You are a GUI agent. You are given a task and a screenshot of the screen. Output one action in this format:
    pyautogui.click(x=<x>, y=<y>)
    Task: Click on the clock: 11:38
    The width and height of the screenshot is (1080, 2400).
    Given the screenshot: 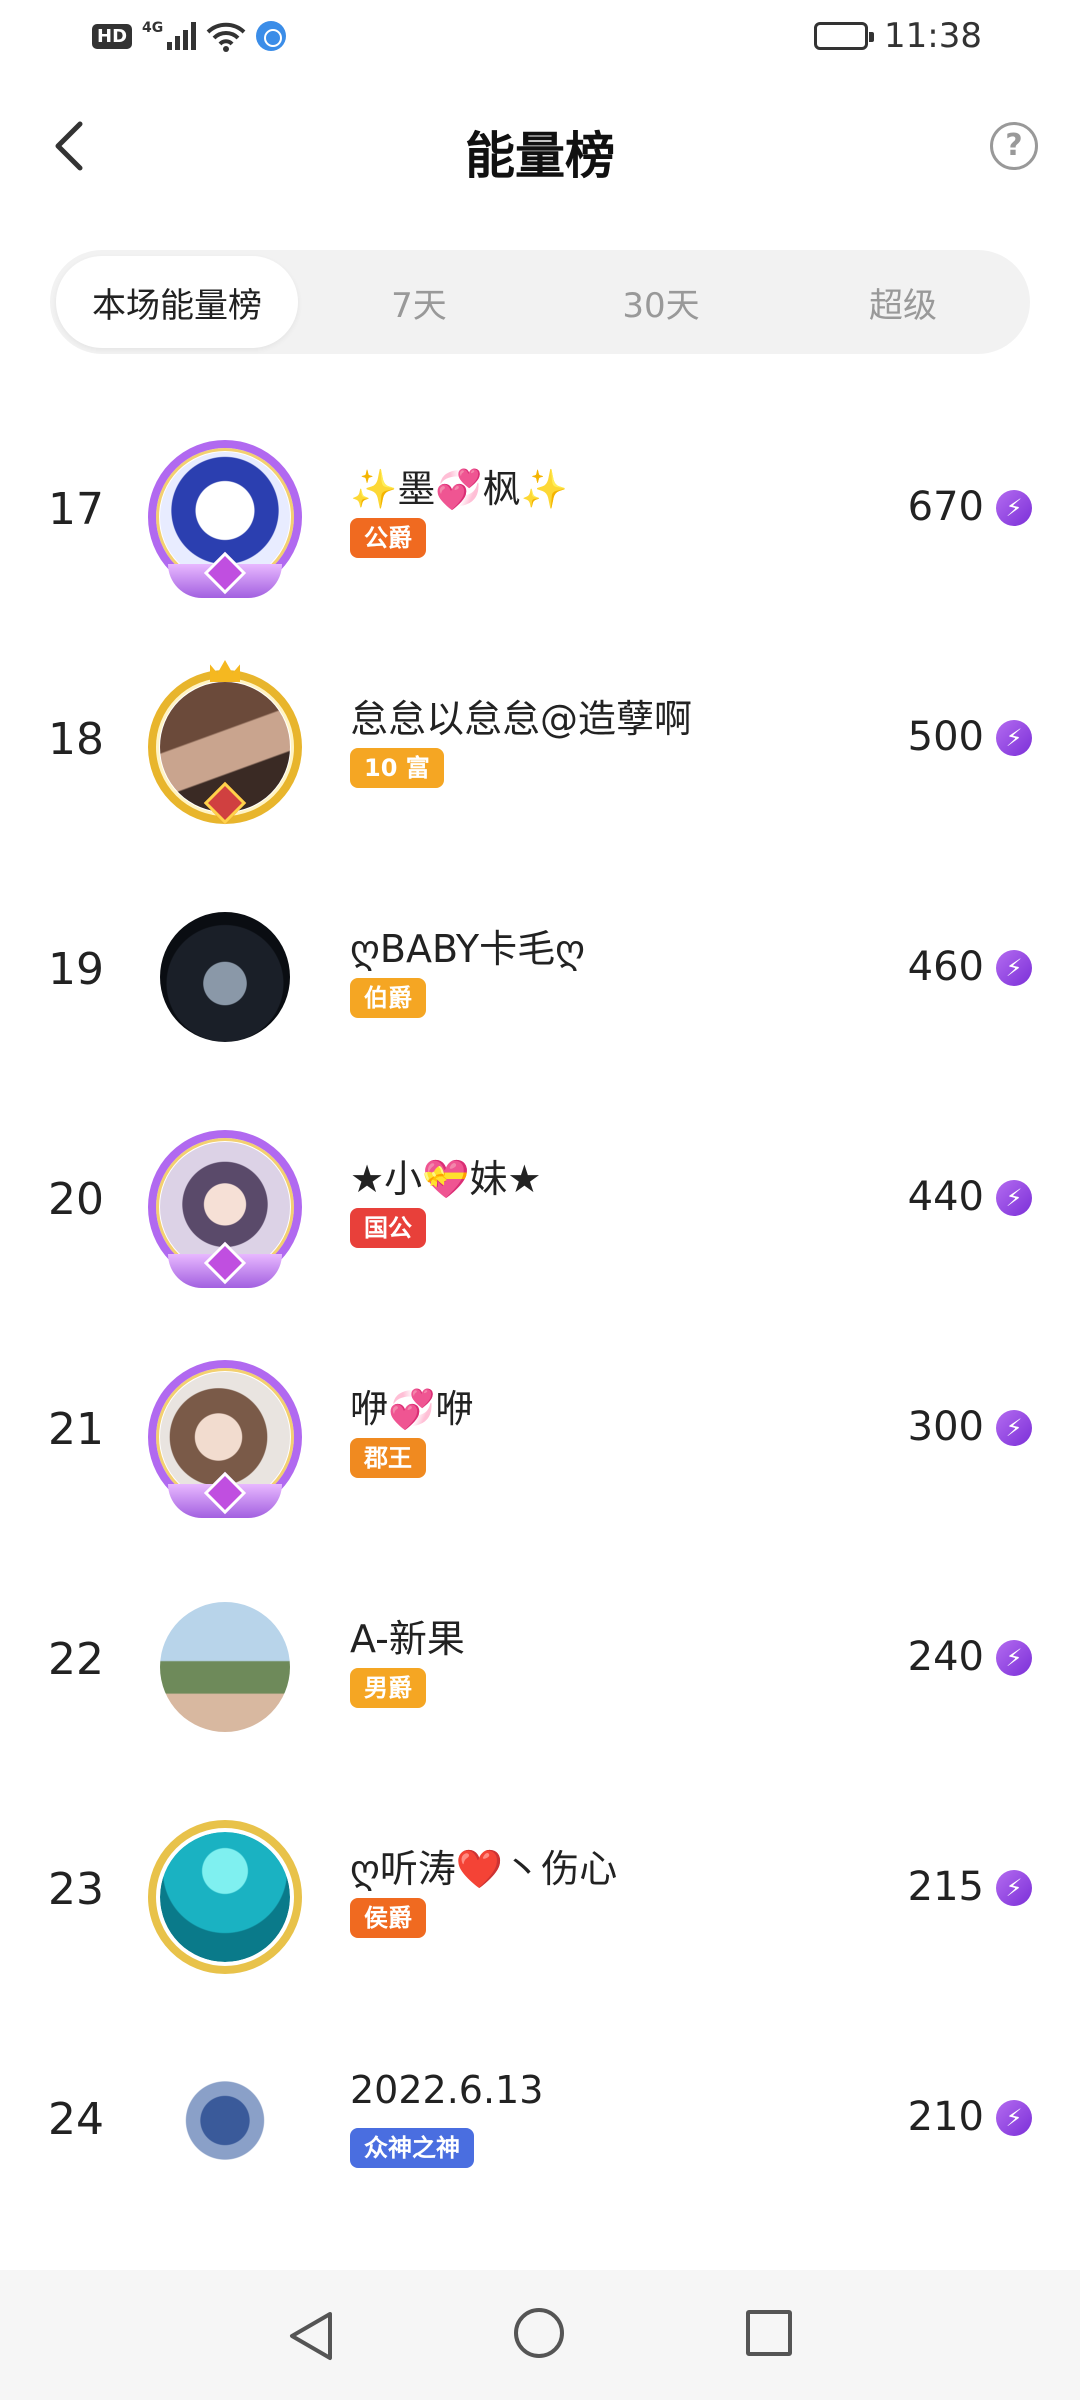 What is the action you would take?
    pyautogui.click(x=933, y=36)
    